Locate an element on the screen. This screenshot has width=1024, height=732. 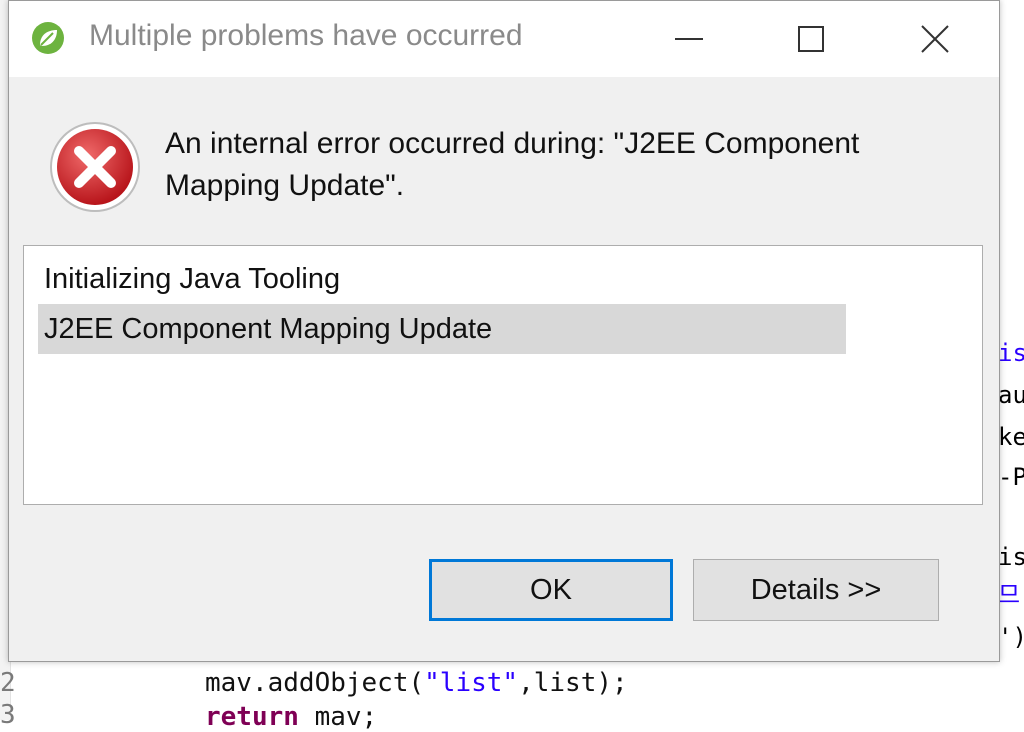
problem-item-selected: J2EE Component Mapping Update is located at coordinates (442, 329).